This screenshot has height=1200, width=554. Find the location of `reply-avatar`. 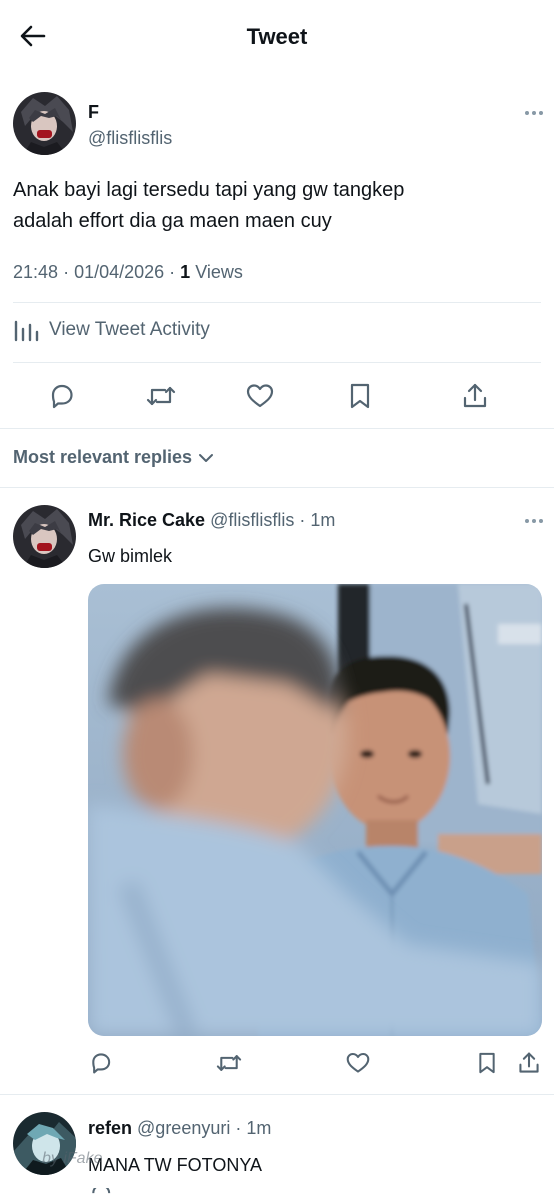

reply-avatar is located at coordinates (44, 536).